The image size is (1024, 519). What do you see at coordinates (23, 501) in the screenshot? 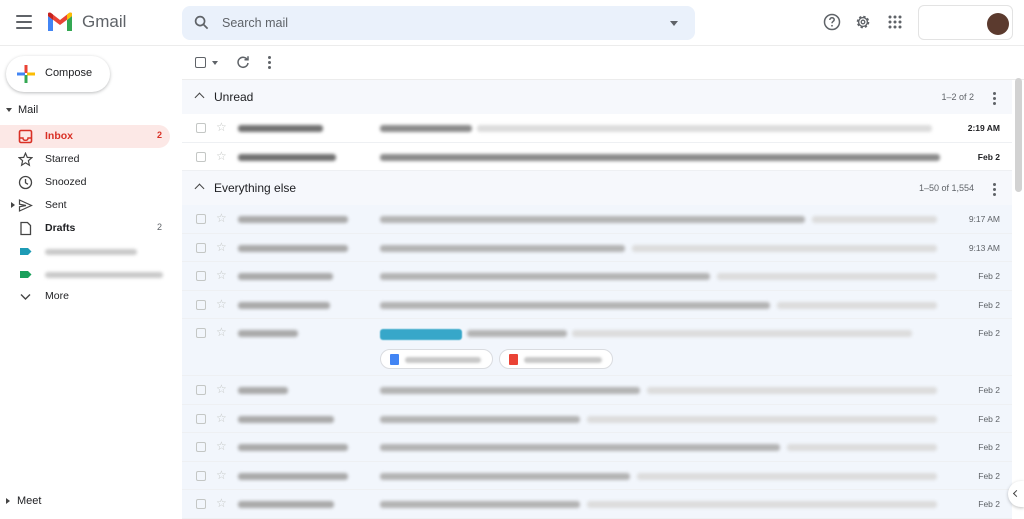
I see `meet-section-toggle: Meet` at bounding box center [23, 501].